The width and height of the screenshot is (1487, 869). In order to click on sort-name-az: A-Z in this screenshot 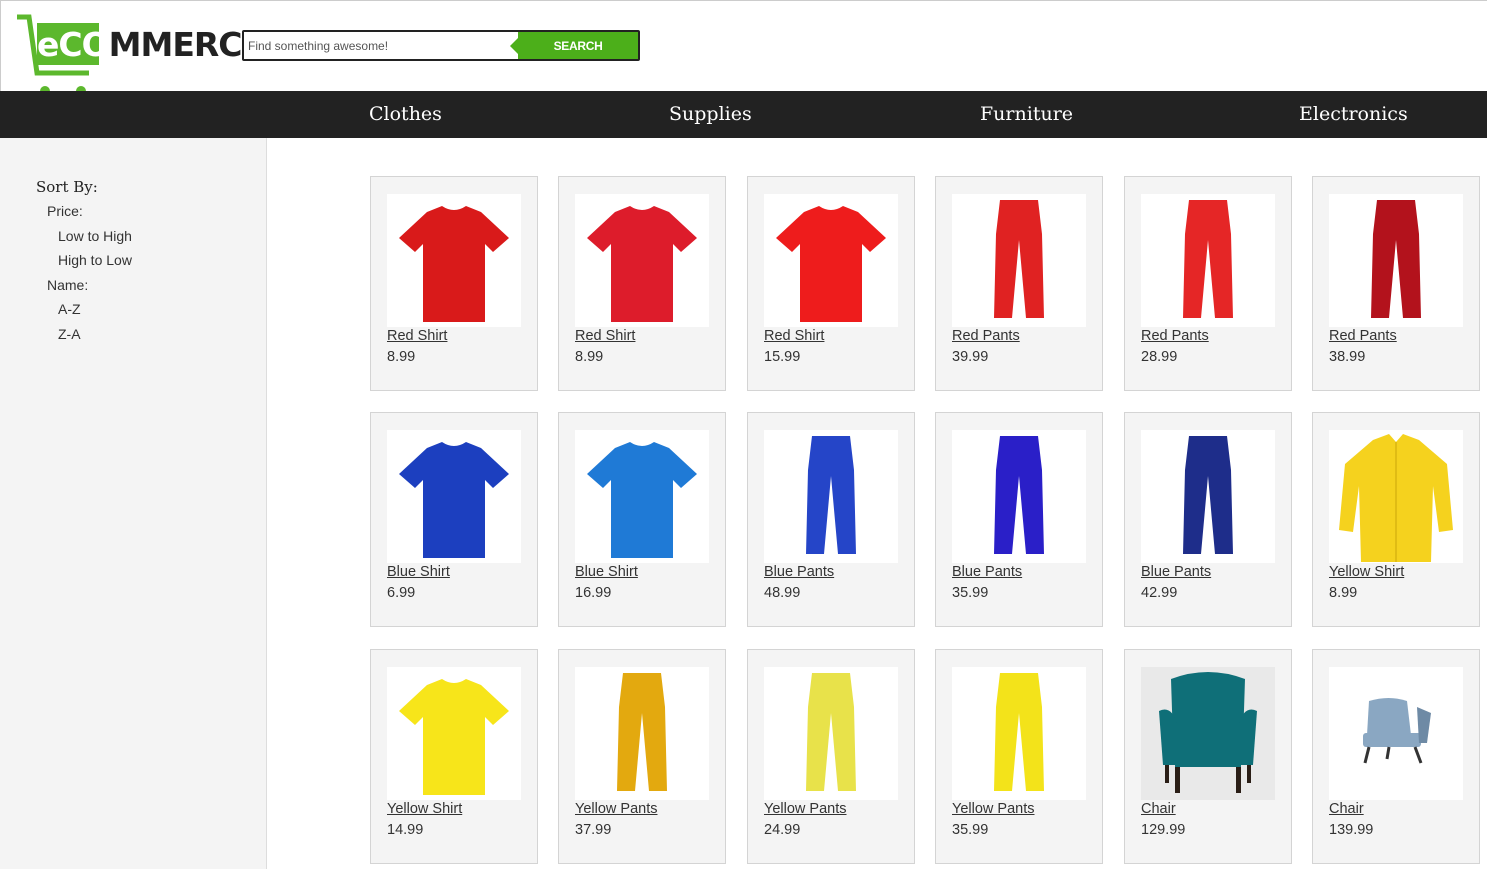, I will do `click(69, 309)`.